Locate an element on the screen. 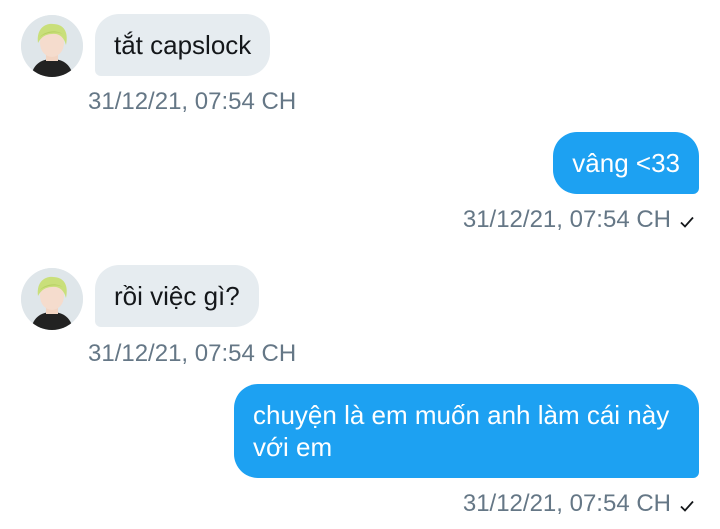 The height and width of the screenshot is (529, 720). message-text: vâng <33 is located at coordinates (626, 163).